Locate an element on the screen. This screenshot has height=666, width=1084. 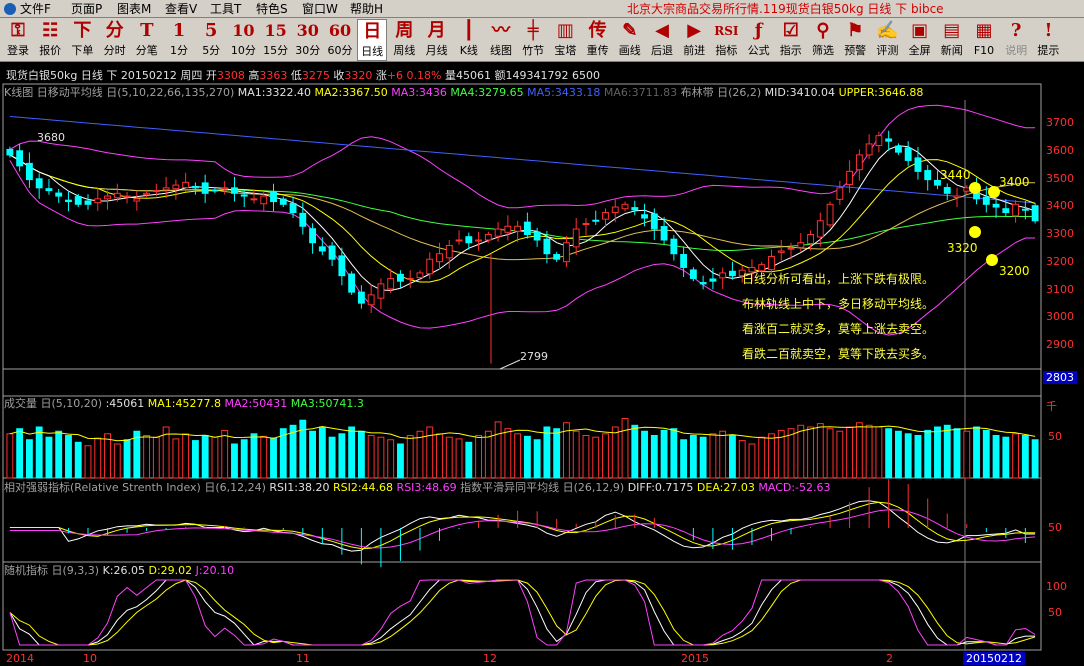
boll-label: 布林带 日(26,2) is located at coordinates (721, 92).